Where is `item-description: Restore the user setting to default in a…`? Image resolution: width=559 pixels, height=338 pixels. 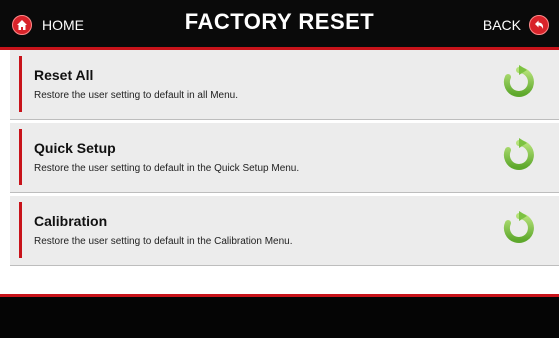 item-description: Restore the user setting to default in a… is located at coordinates (136, 95).